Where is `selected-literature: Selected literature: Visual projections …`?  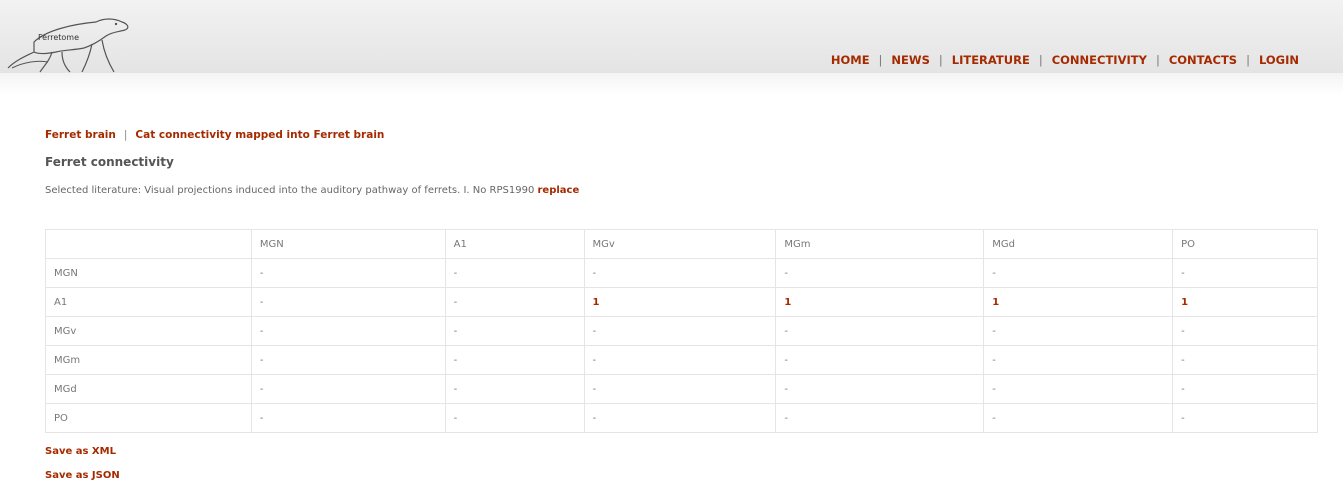
selected-literature: Selected literature: Visual projections … is located at coordinates (312, 190).